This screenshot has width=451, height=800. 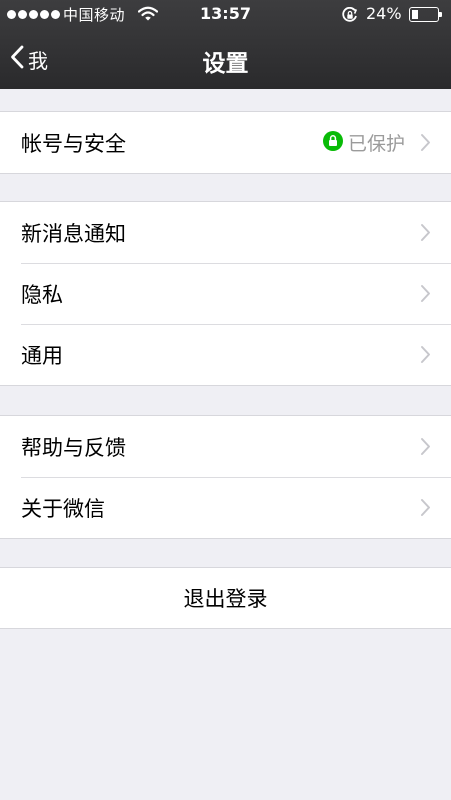 I want to click on protection-status: 已保护, so click(x=363, y=142).